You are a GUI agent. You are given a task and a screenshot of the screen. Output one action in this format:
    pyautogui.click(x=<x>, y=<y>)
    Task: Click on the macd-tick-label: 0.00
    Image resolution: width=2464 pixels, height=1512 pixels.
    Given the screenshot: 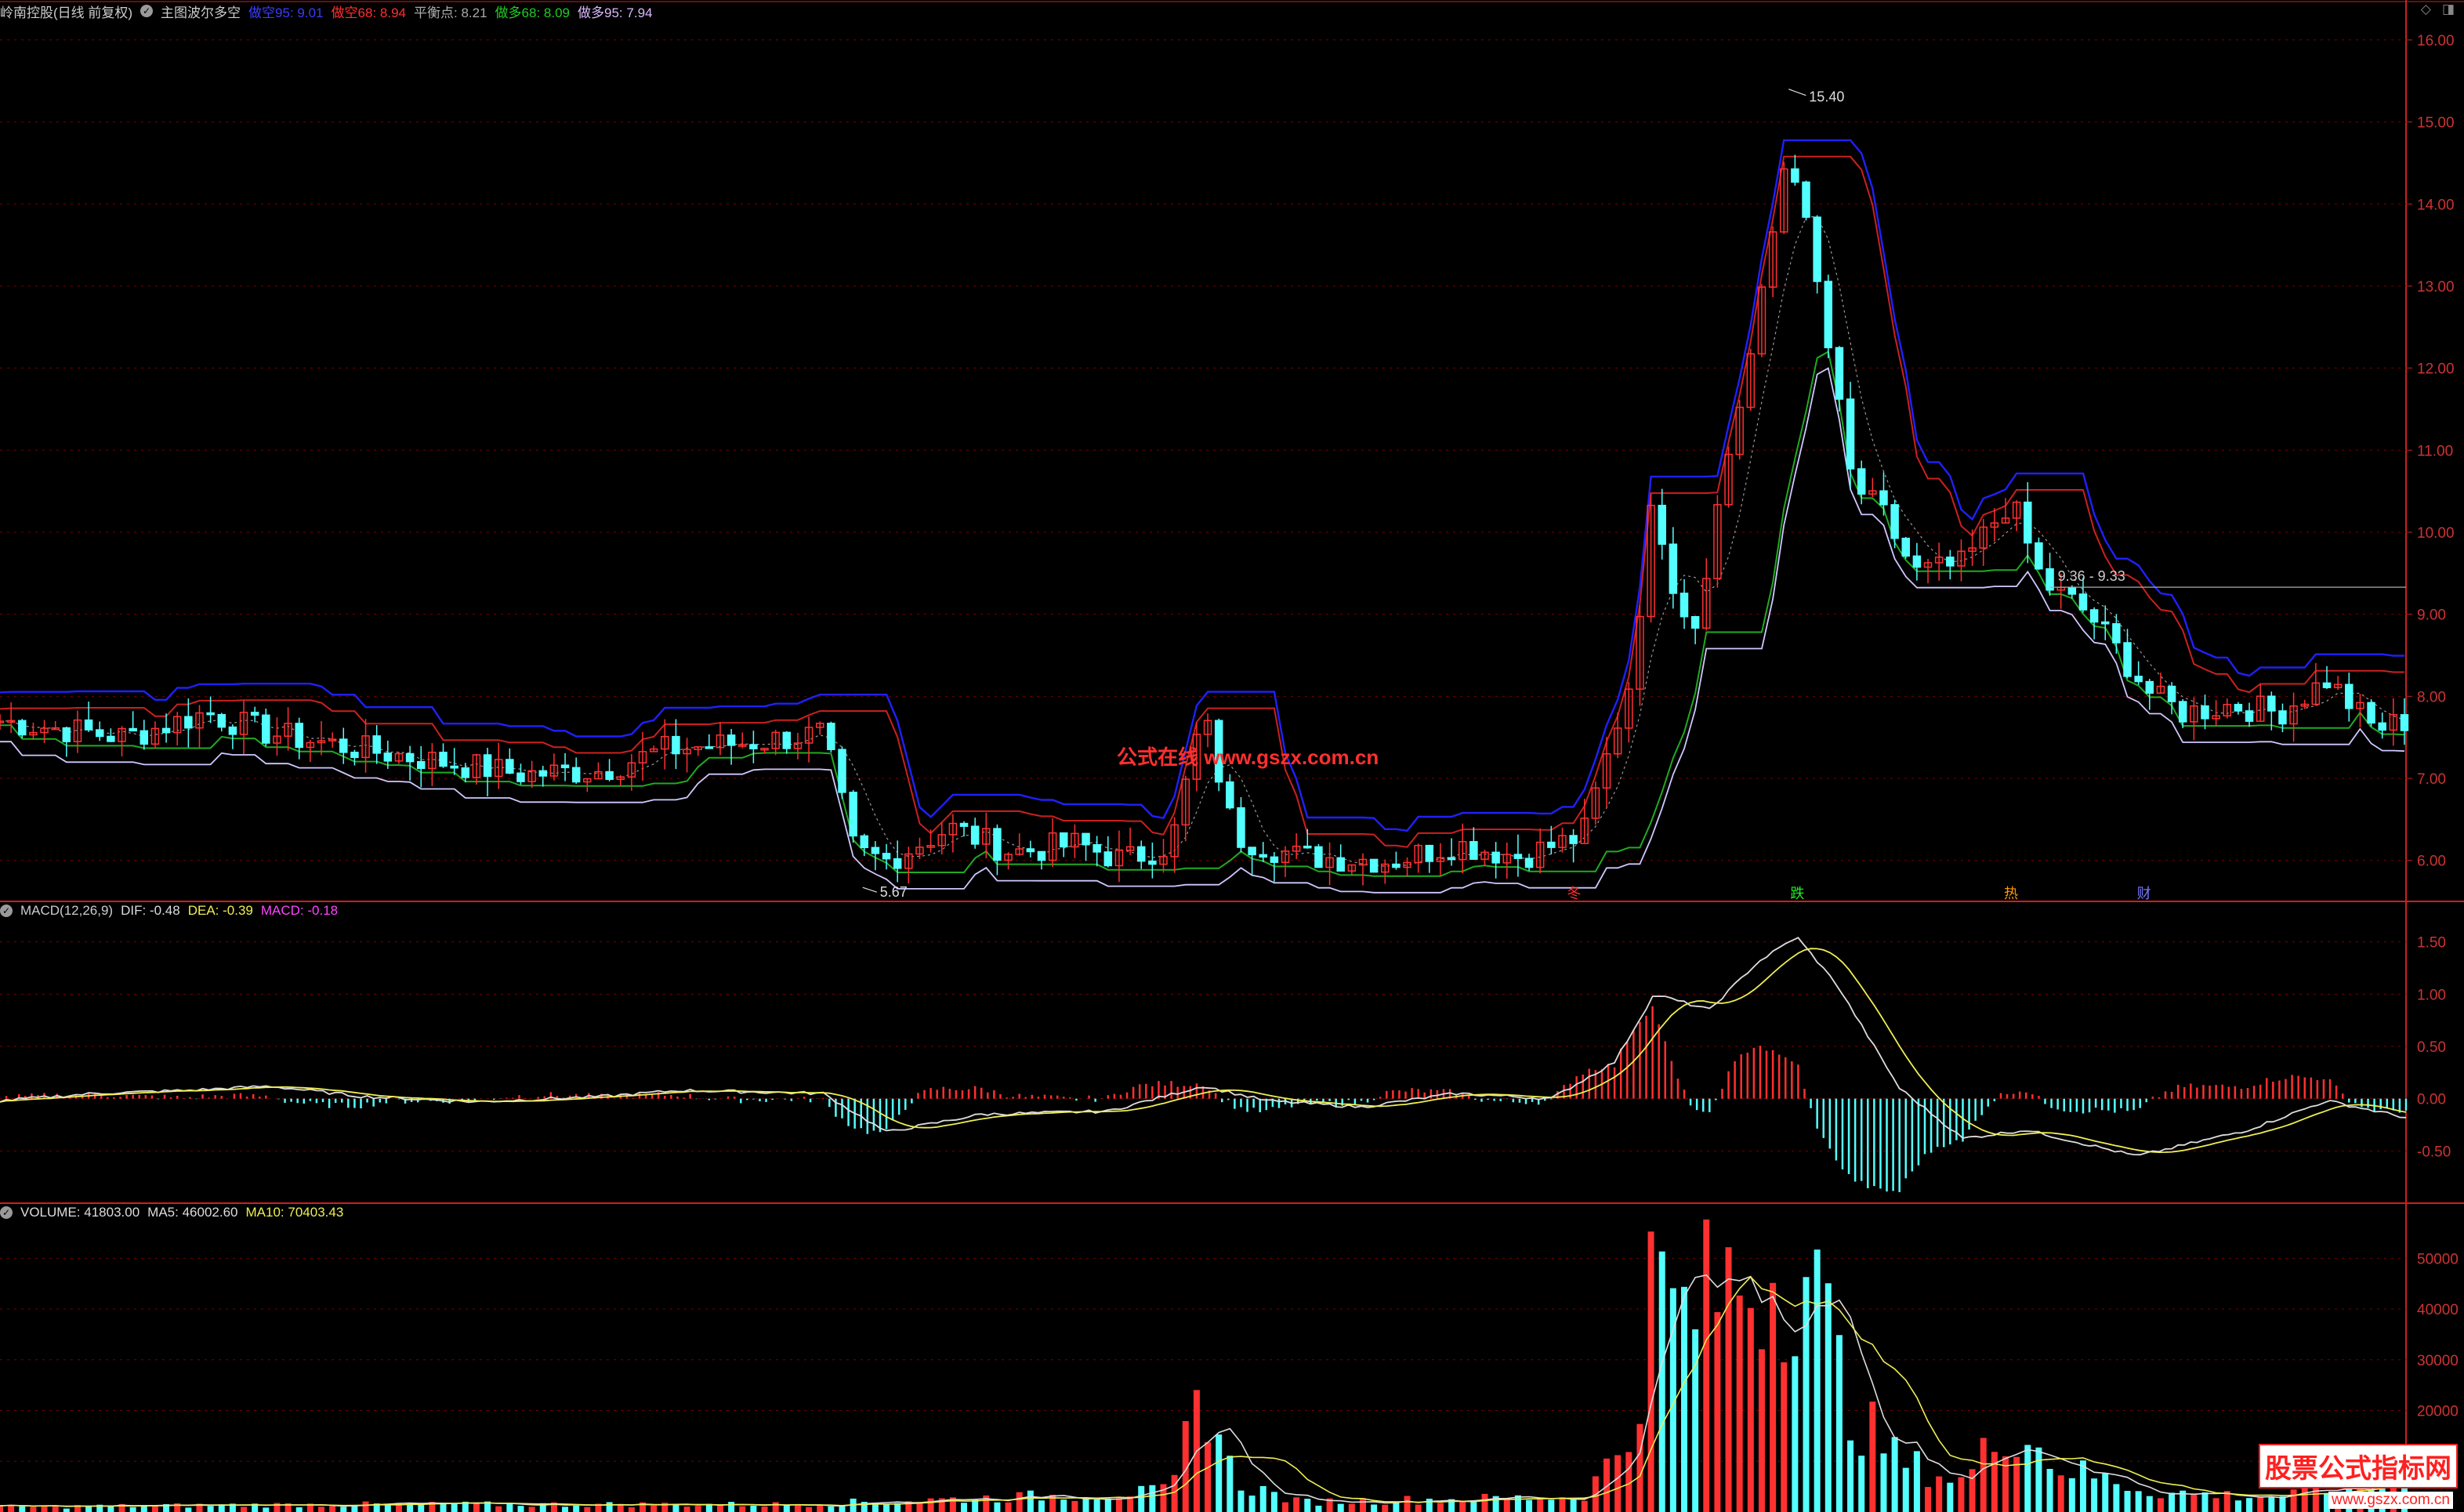 What is the action you would take?
    pyautogui.click(x=2431, y=1100)
    